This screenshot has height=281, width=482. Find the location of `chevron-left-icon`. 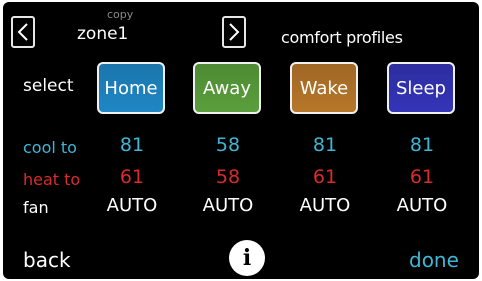

chevron-left-icon is located at coordinates (22, 32).